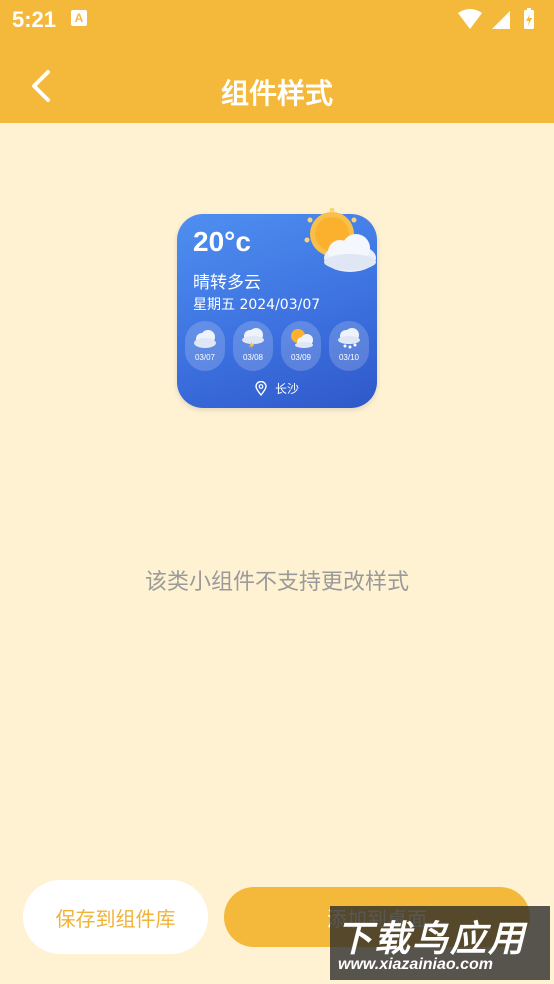 The height and width of the screenshot is (984, 554). I want to click on widget-condition: 晴转多云, so click(227, 283).